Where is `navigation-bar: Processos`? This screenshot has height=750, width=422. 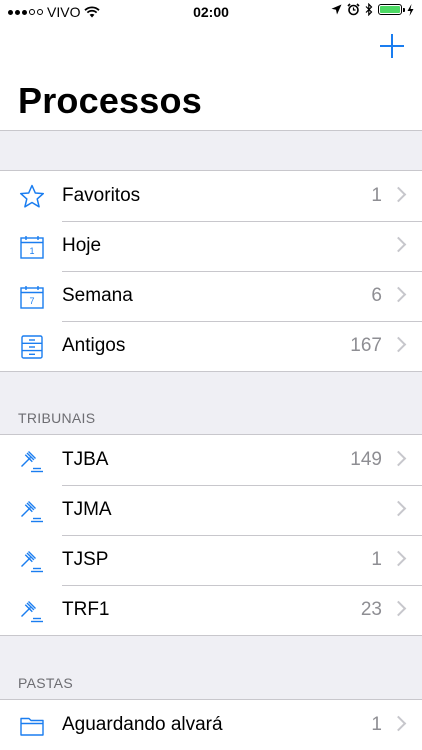 navigation-bar: Processos is located at coordinates (211, 77).